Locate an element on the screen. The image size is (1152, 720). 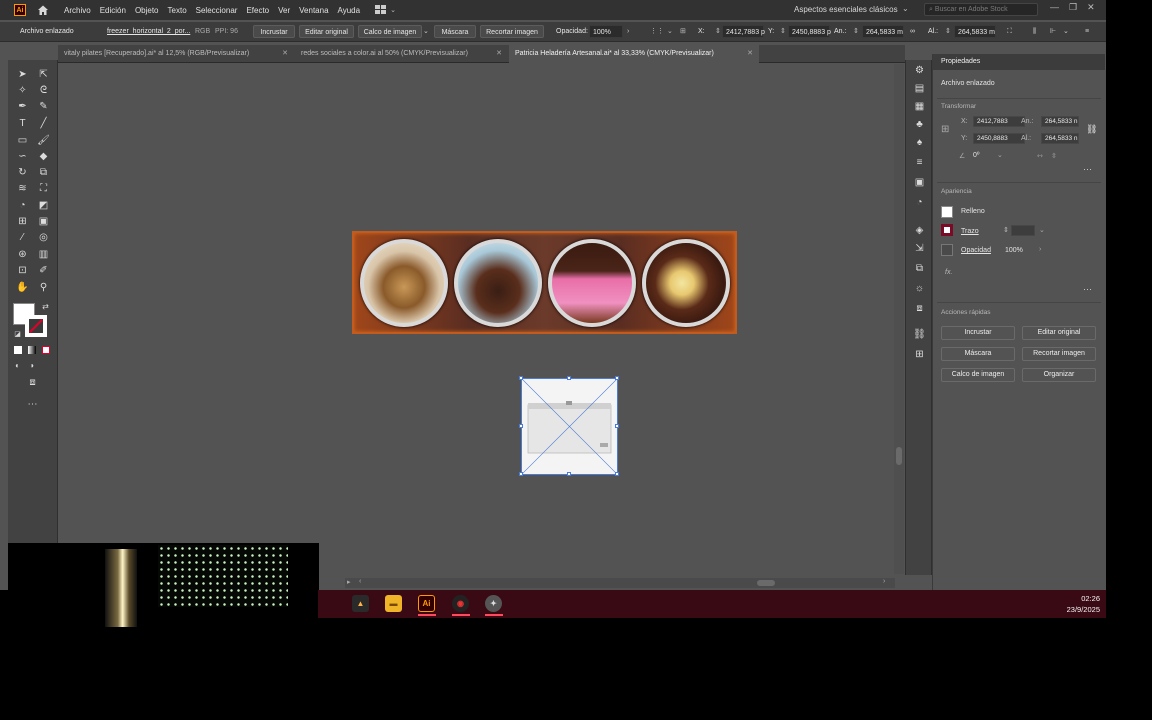
vlc-icon: ▲ is located at coordinates (360, 603).